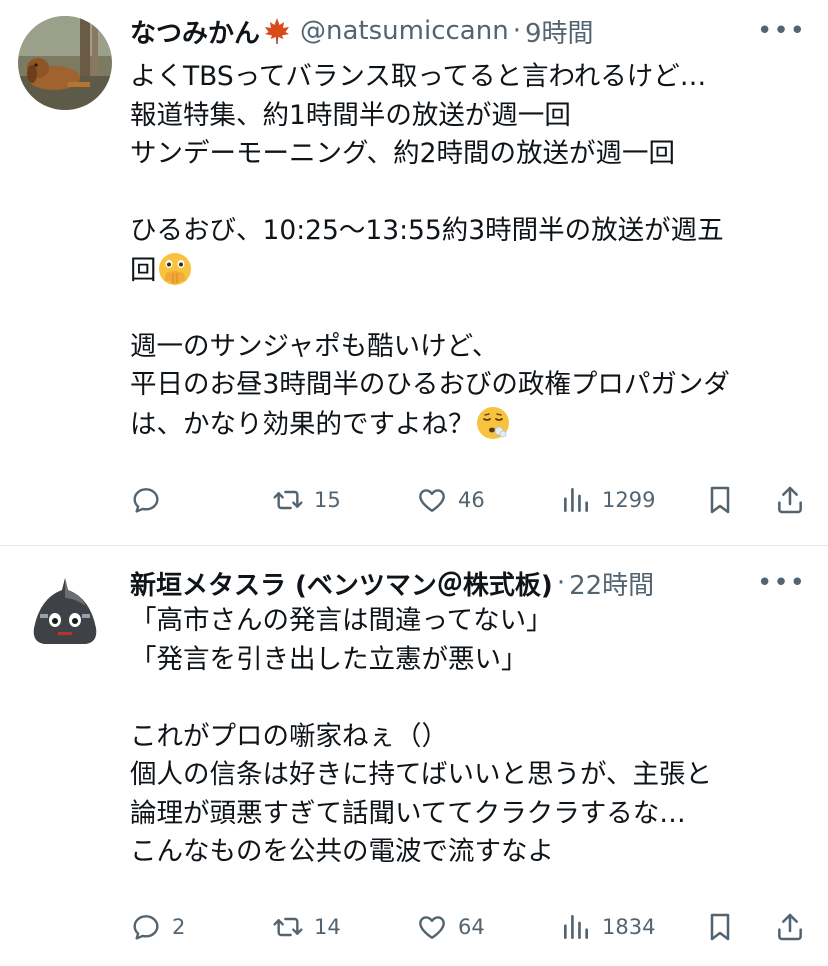  I want to click on retweet-button: 14, so click(306, 927).